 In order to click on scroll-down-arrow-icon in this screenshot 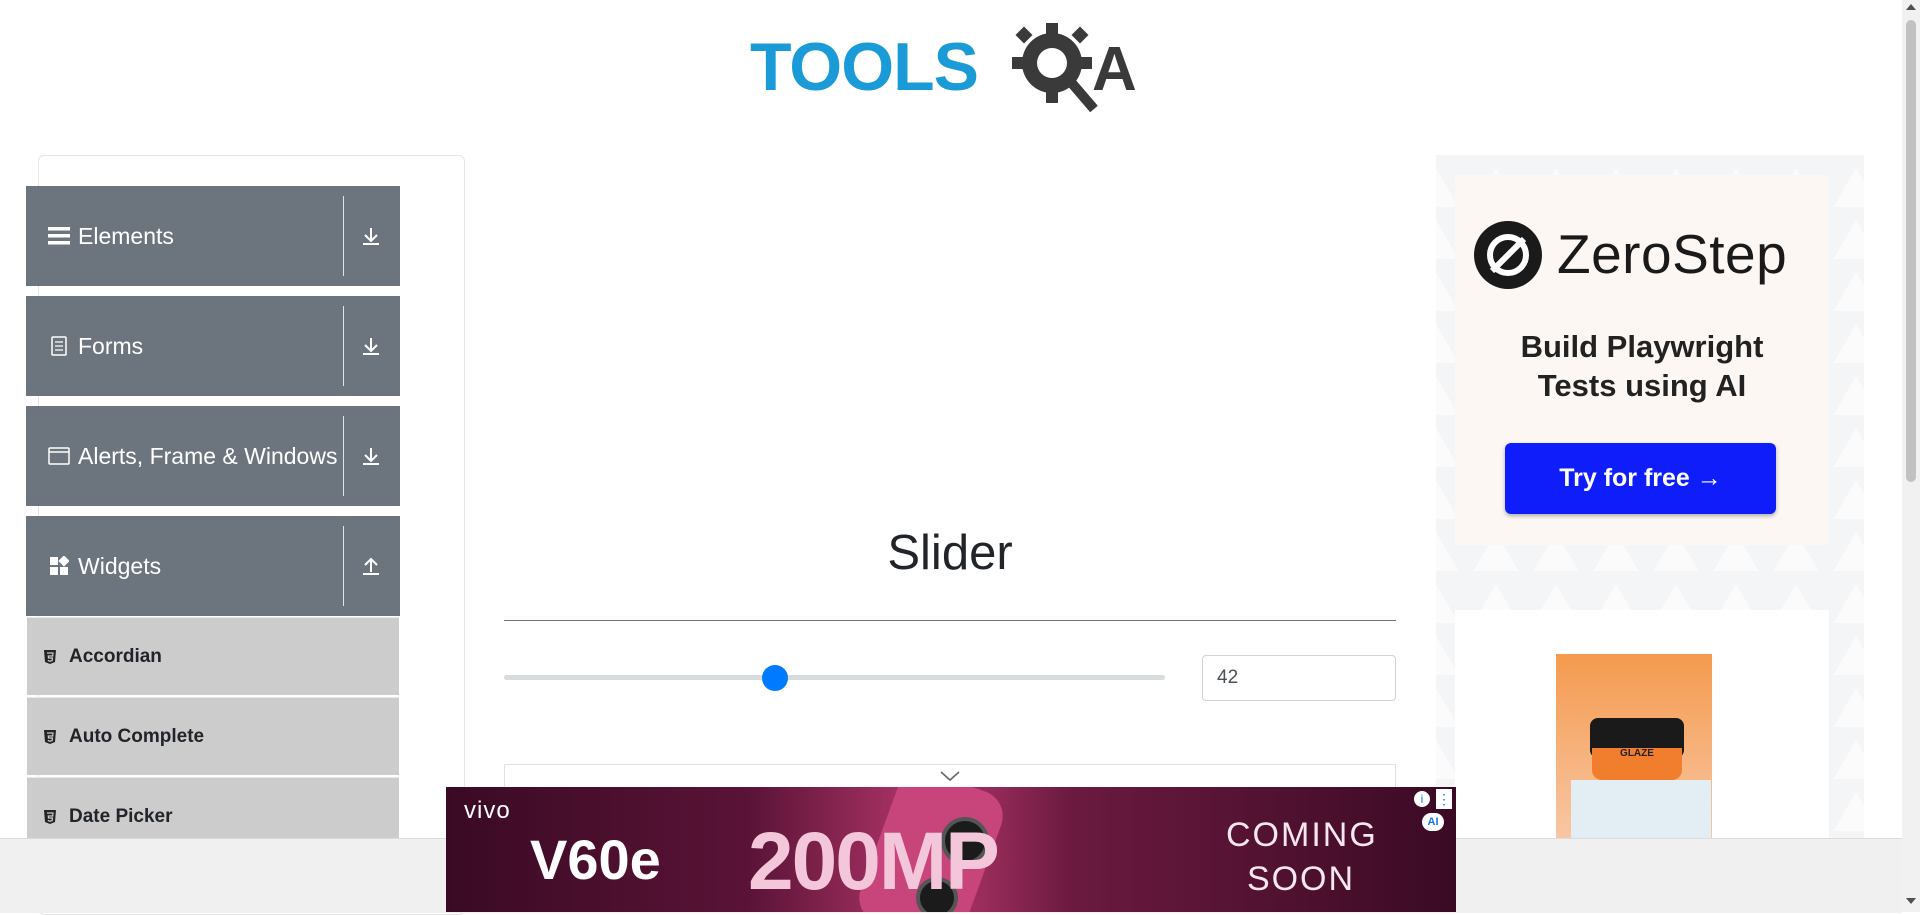, I will do `click(1911, 901)`.